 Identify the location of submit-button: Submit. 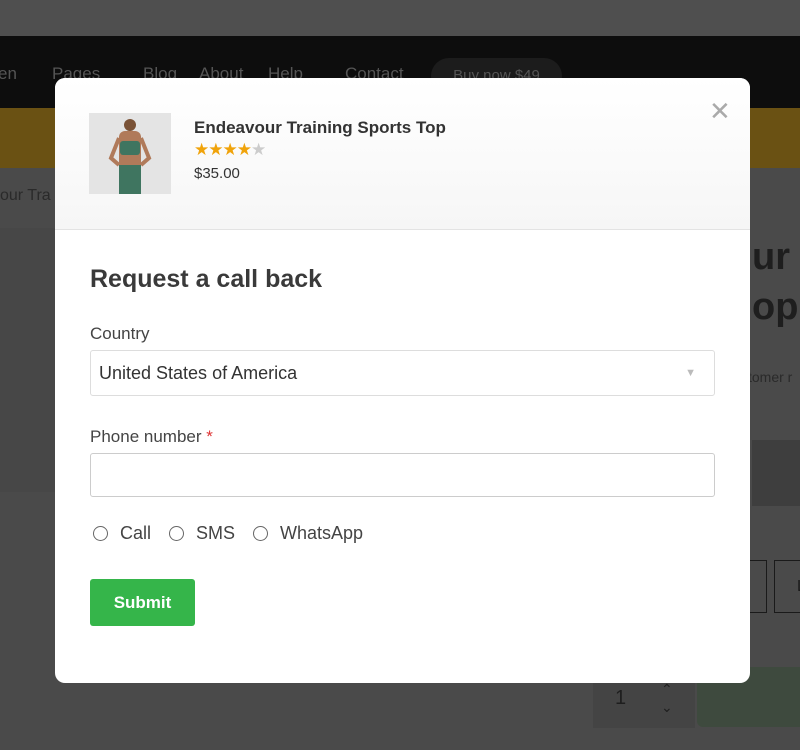
(142, 602).